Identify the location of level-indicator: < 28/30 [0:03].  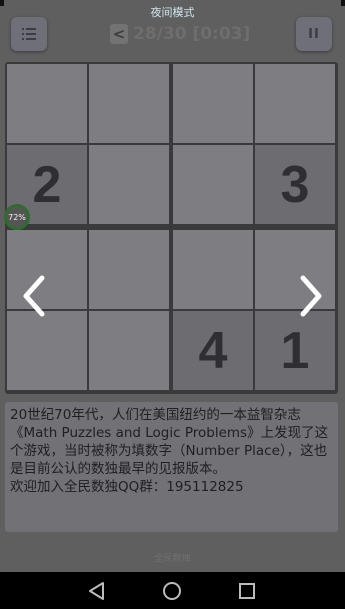
(180, 34).